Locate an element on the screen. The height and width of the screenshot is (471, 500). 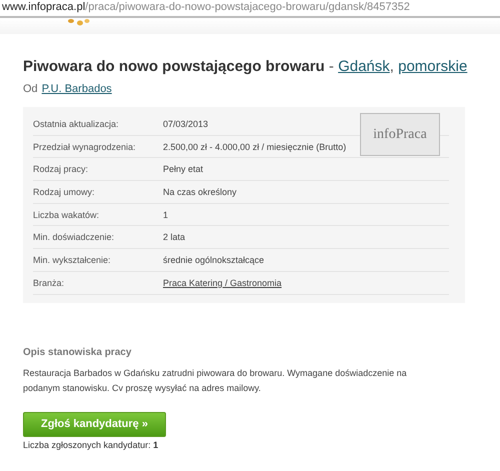
from-label: Od is located at coordinates (30, 89).